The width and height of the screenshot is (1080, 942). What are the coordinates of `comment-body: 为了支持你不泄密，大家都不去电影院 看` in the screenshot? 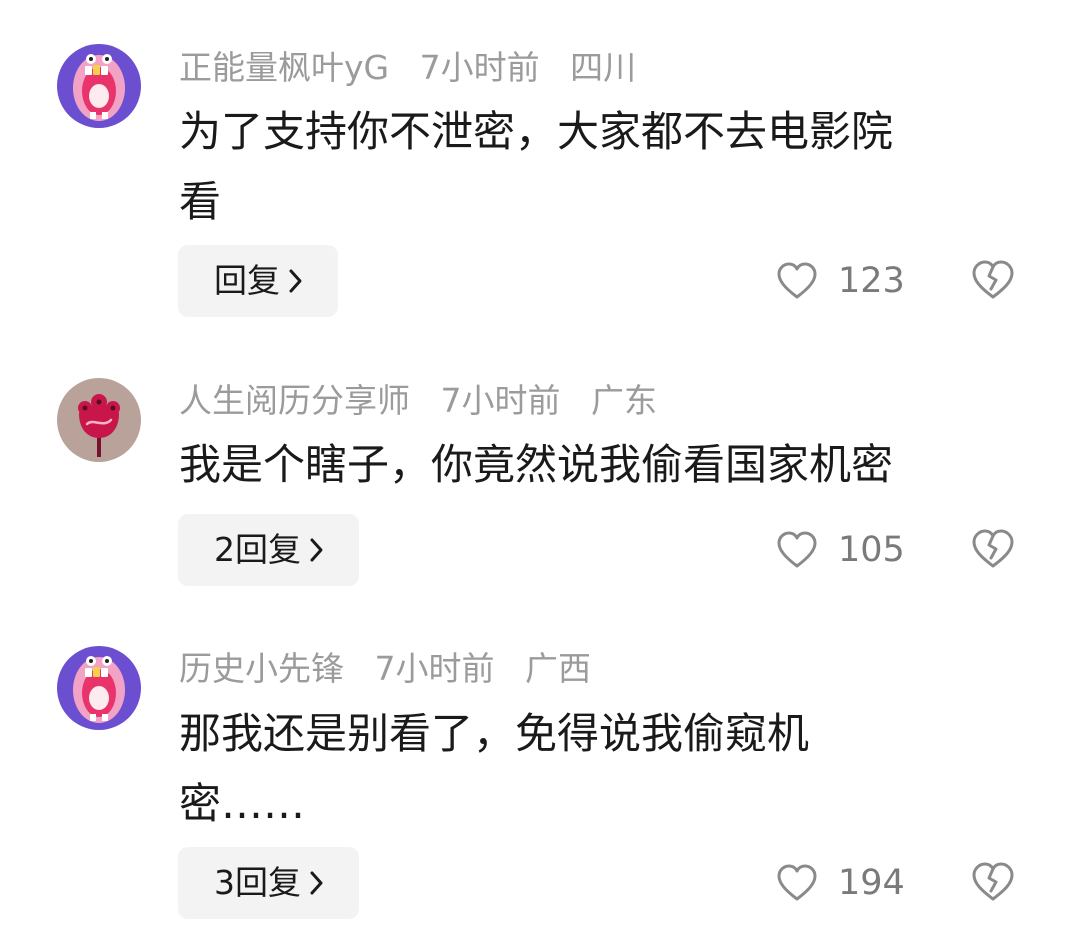 It's located at (594, 167).